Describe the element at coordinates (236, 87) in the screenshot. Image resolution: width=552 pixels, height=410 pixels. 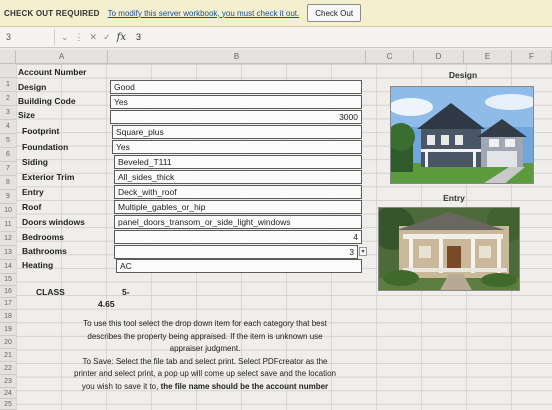
I see `design-value: Good` at that location.